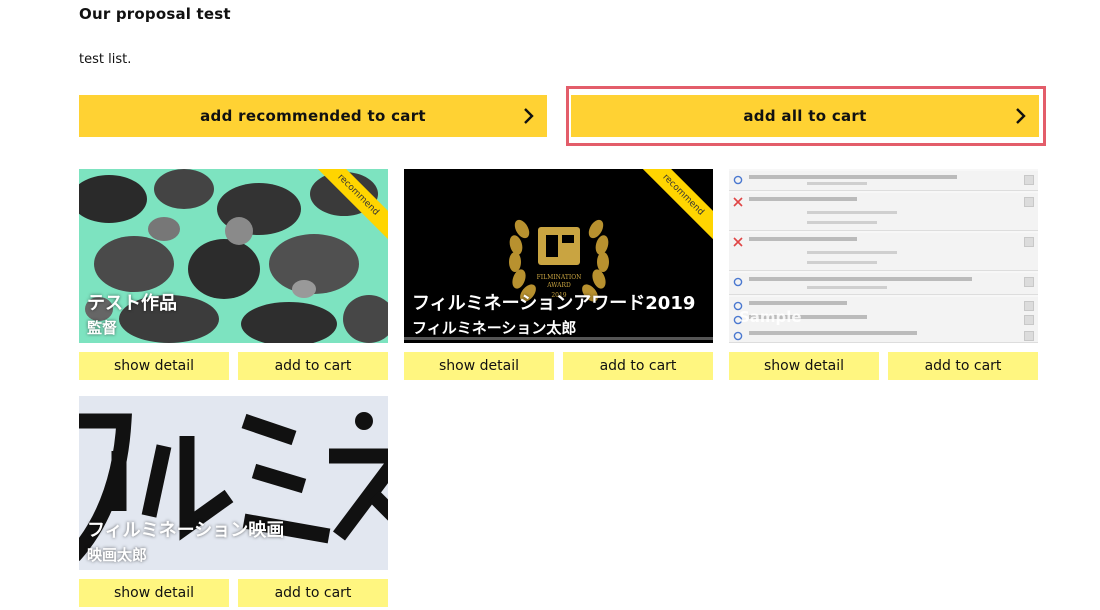 The width and height of the screenshot is (1100, 610). Describe the element at coordinates (494, 328) in the screenshot. I see `product-subtitle: フィルミネーション太郎` at that location.